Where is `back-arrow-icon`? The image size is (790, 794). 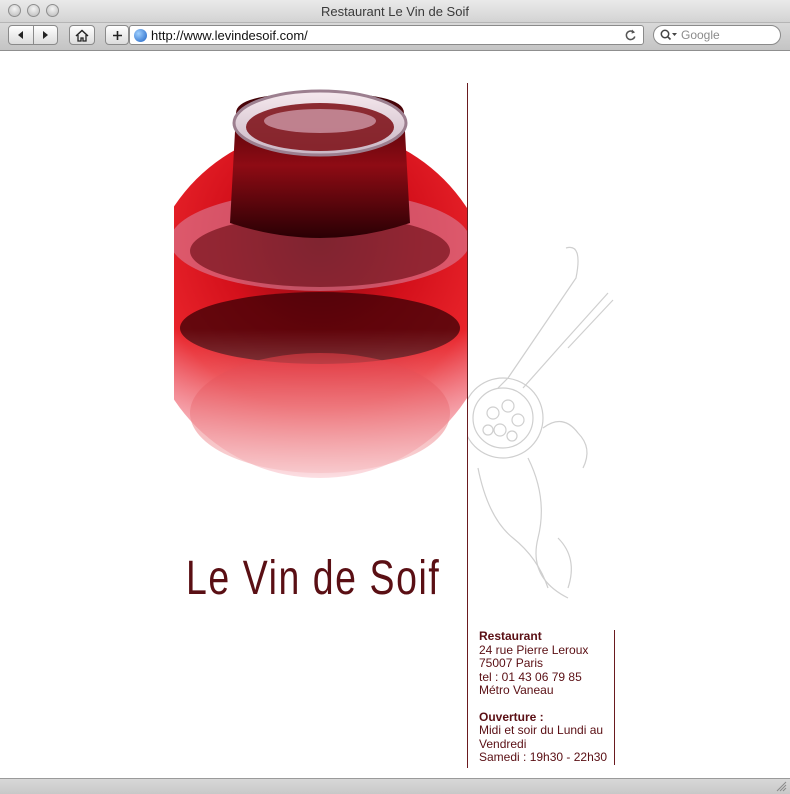
back-arrow-icon is located at coordinates (20, 35).